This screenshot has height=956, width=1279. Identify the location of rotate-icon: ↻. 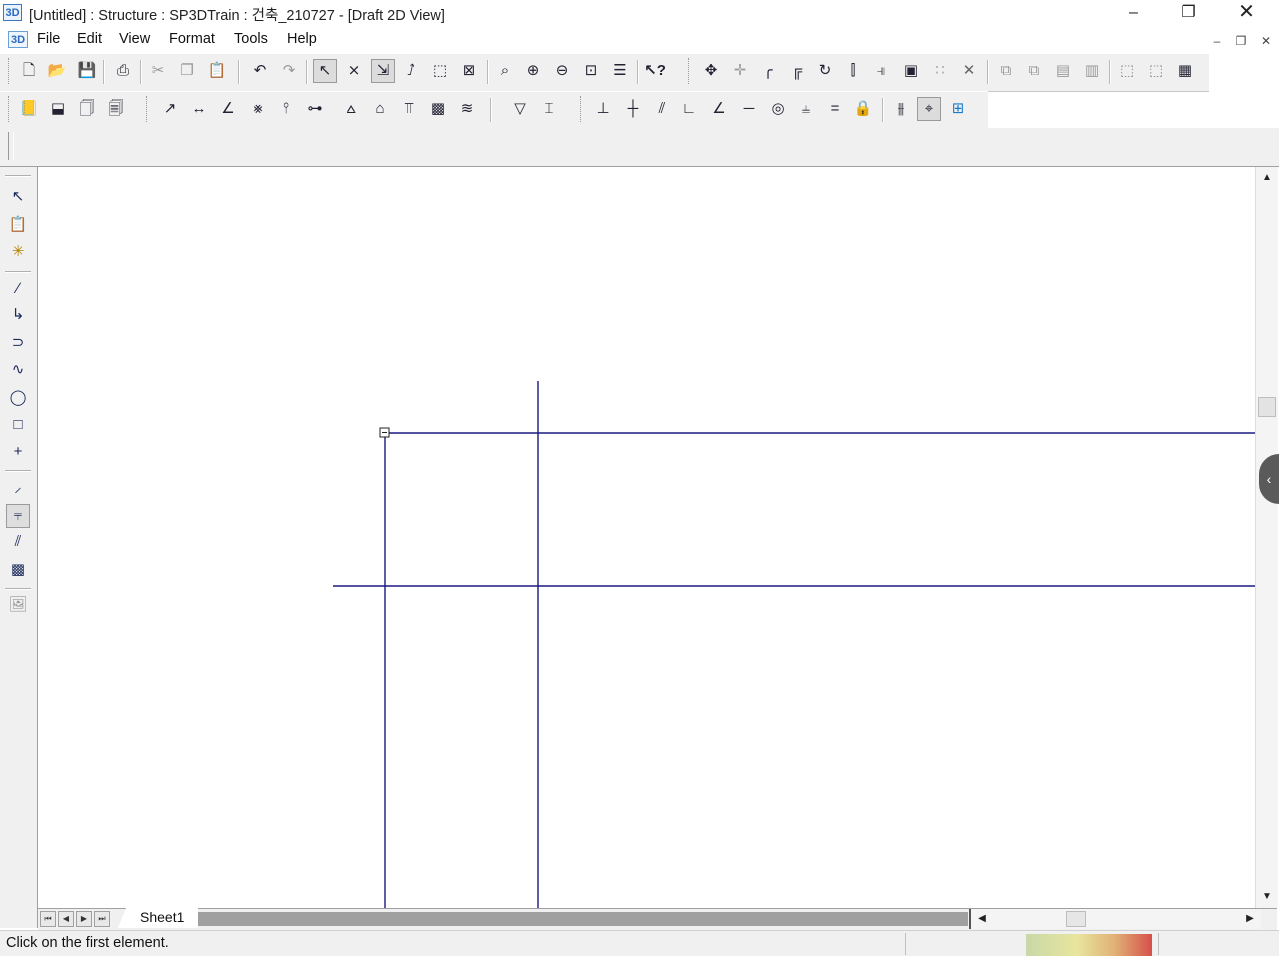
(825, 71).